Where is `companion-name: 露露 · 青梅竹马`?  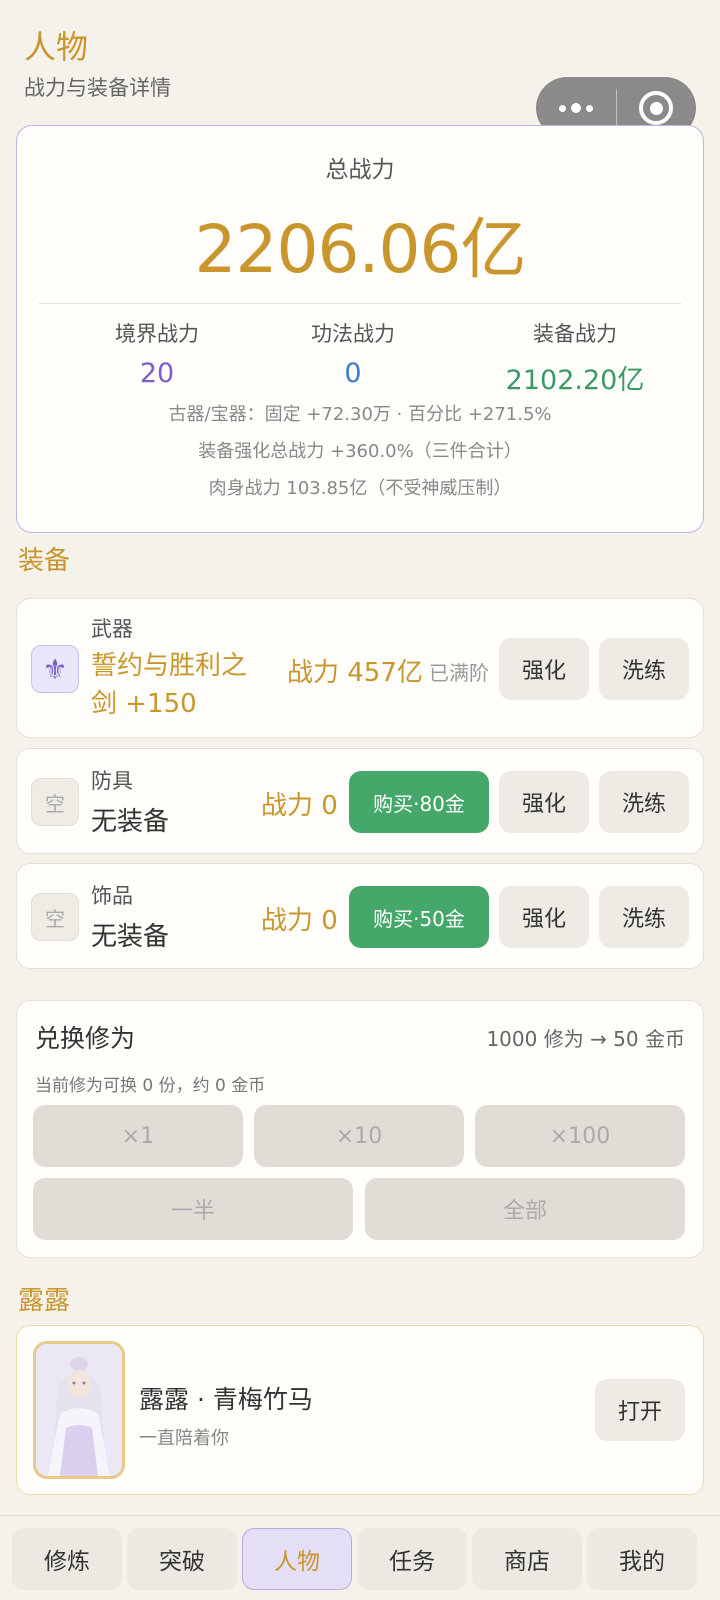
companion-name: 露露 · 青梅竹马 is located at coordinates (226, 1399).